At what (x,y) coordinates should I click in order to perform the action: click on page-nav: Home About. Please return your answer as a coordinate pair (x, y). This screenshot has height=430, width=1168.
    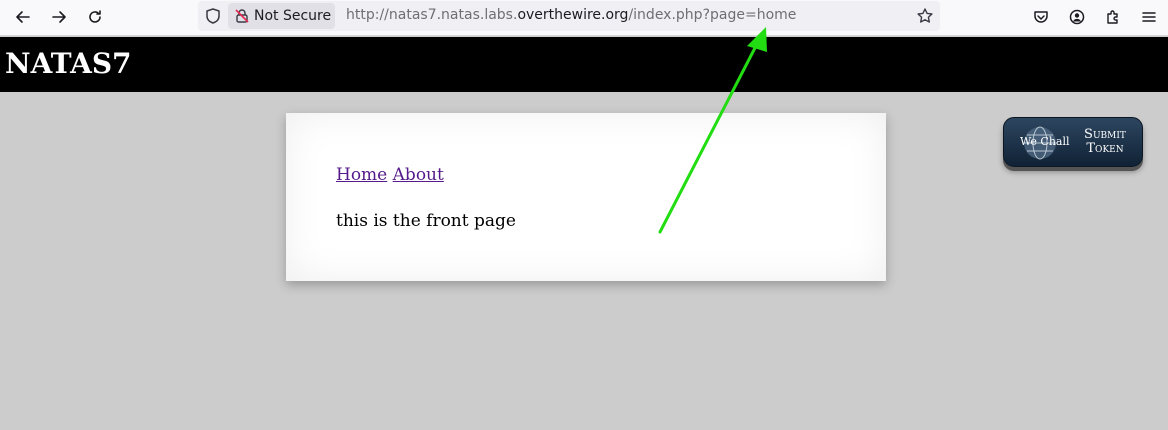
    Looking at the image, I should click on (390, 175).